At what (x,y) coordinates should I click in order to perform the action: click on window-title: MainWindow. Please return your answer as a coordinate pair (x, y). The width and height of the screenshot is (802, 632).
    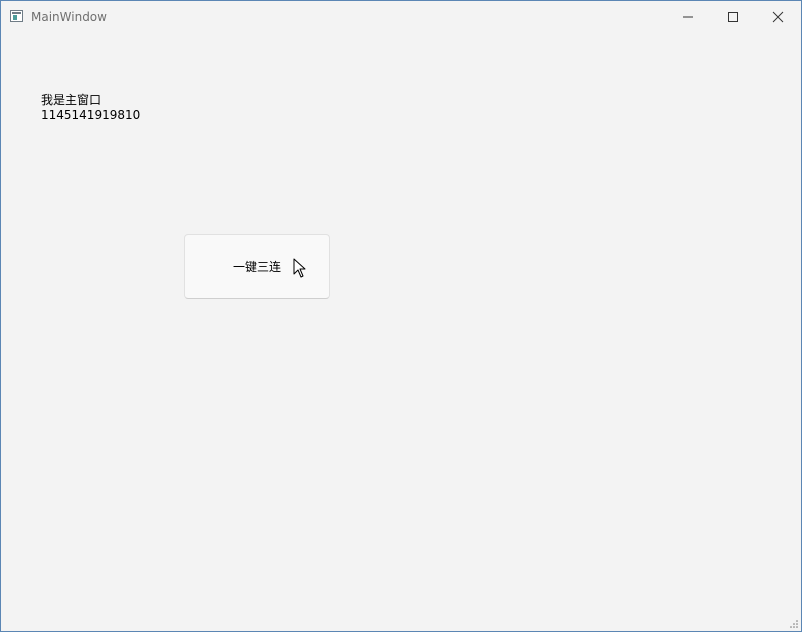
    Looking at the image, I should click on (69, 17).